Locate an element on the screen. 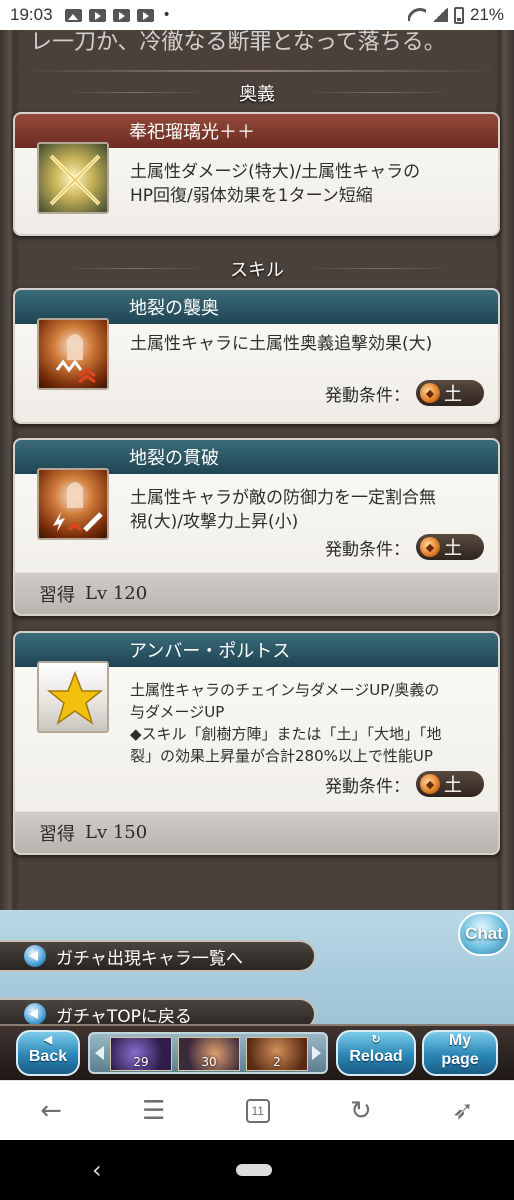 The width and height of the screenshot is (514, 1200). skill-3-desc-line-3: ◆スキル「創樹方陣」または「土」「大地」「地 is located at coordinates (286, 734).